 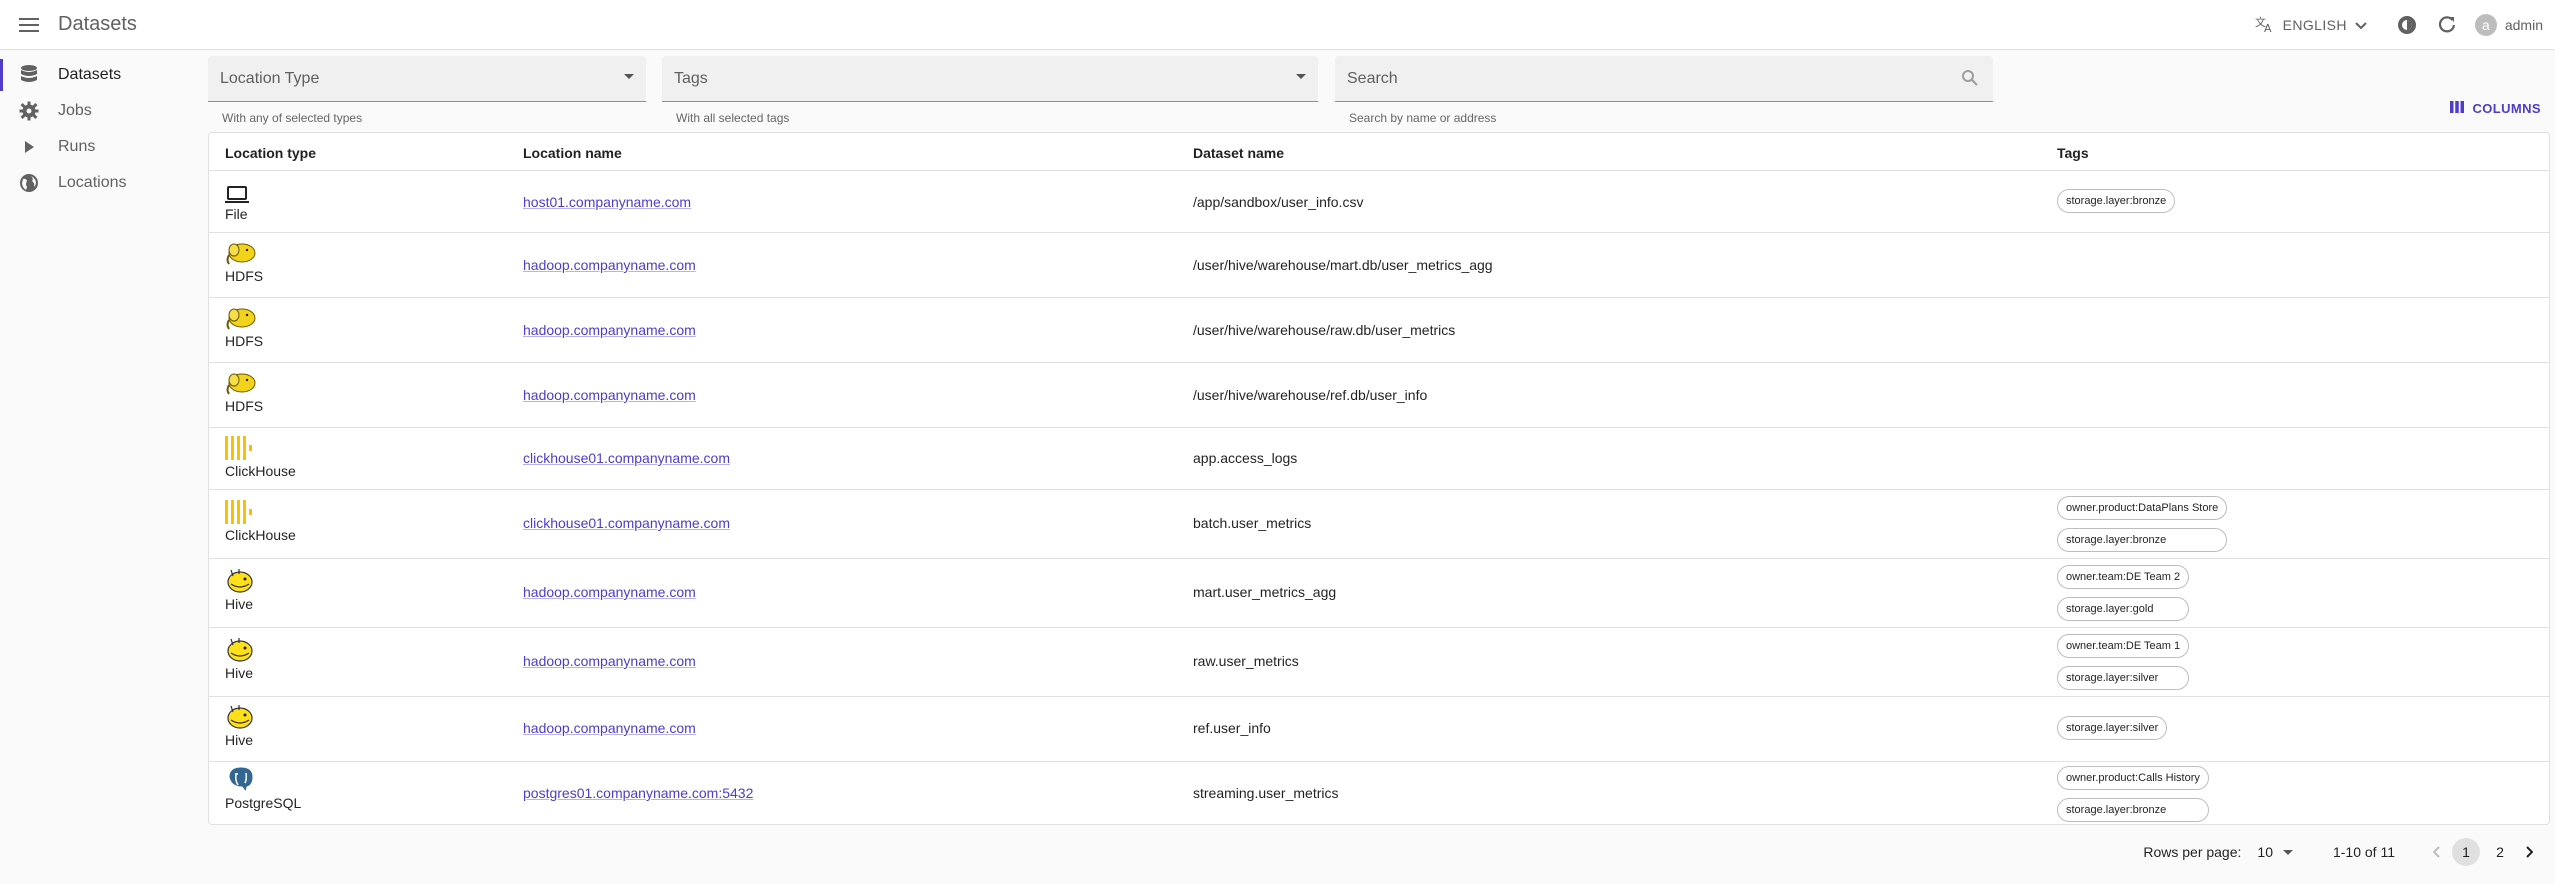 What do you see at coordinates (100, 147) in the screenshot?
I see `sidebar-item-runs: Runs` at bounding box center [100, 147].